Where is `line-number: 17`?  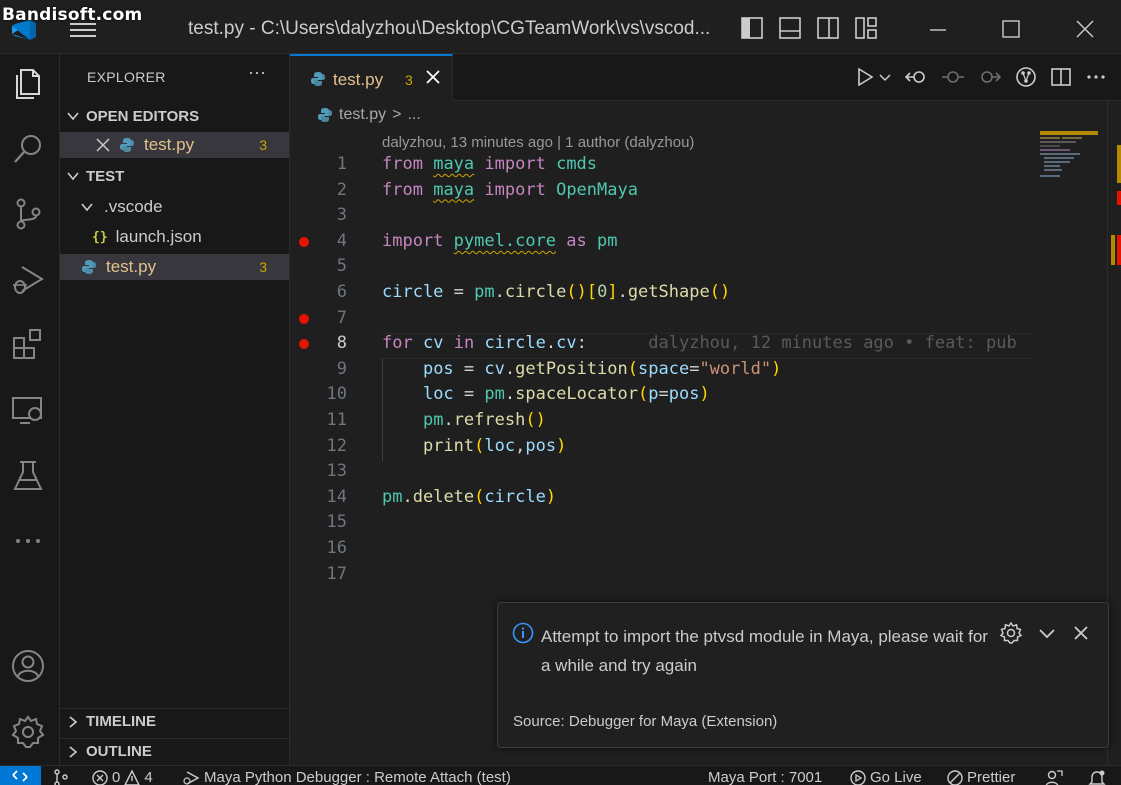
line-number: 17 is located at coordinates (336, 573).